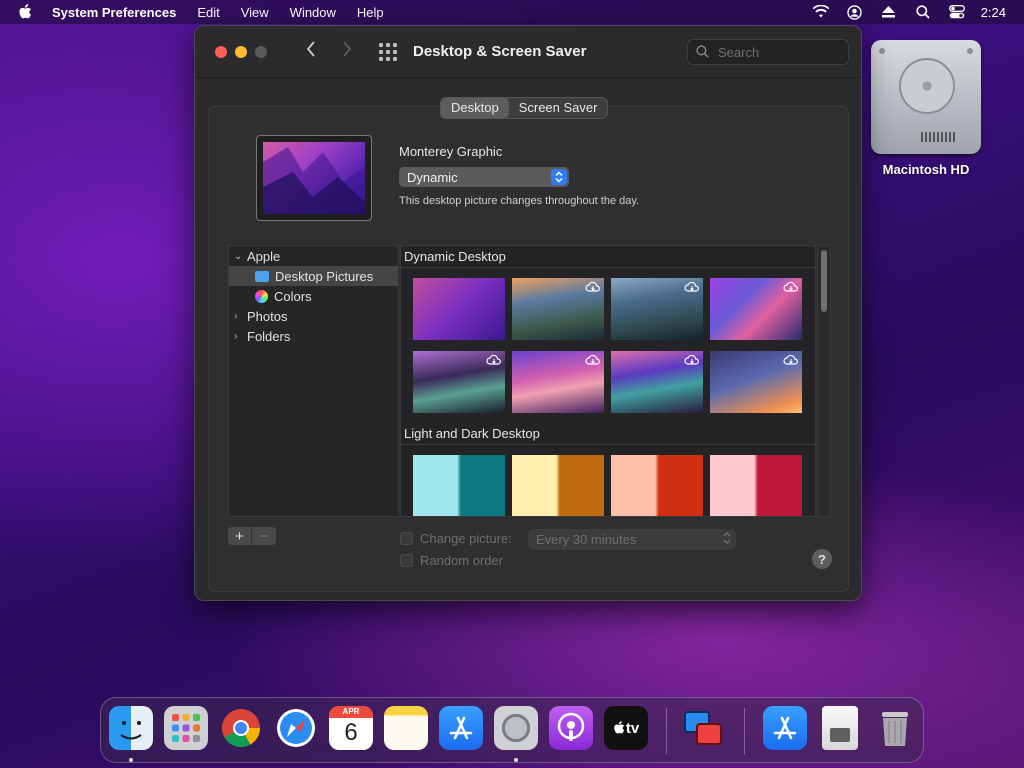 The height and width of the screenshot is (768, 1024). I want to click on sidebar-group-photos: › Photos, so click(313, 316).